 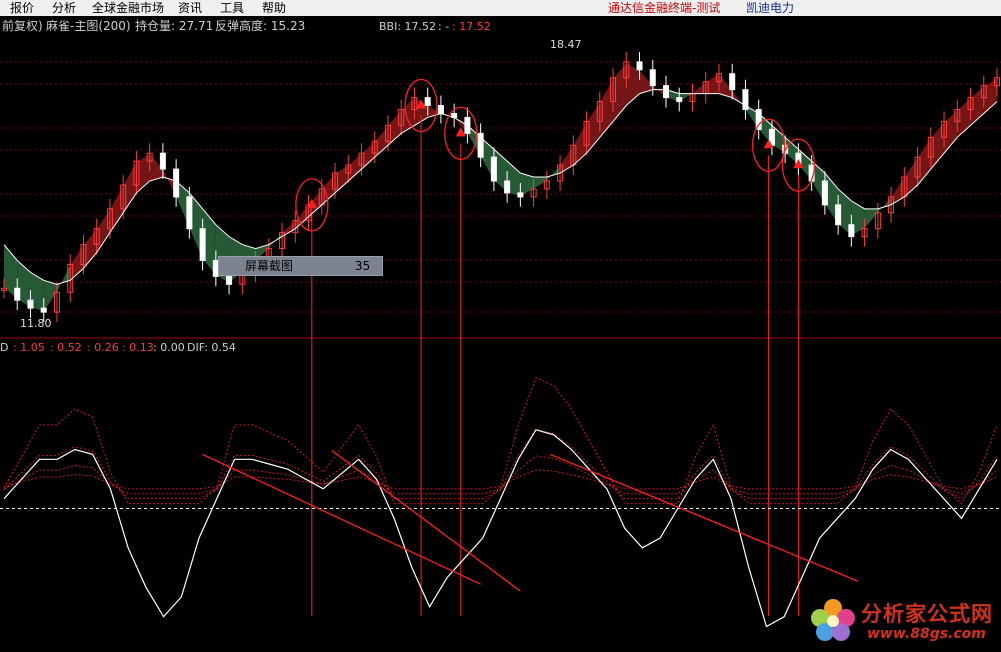 I want to click on sub-v5: : 0.00, so click(x=169, y=347).